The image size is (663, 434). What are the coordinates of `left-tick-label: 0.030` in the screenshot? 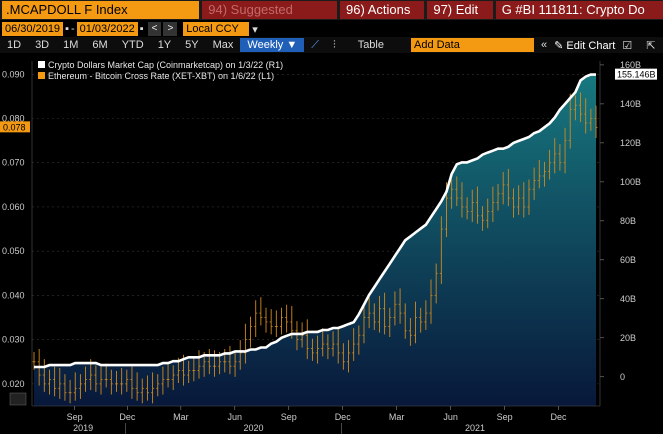 It's located at (13, 340).